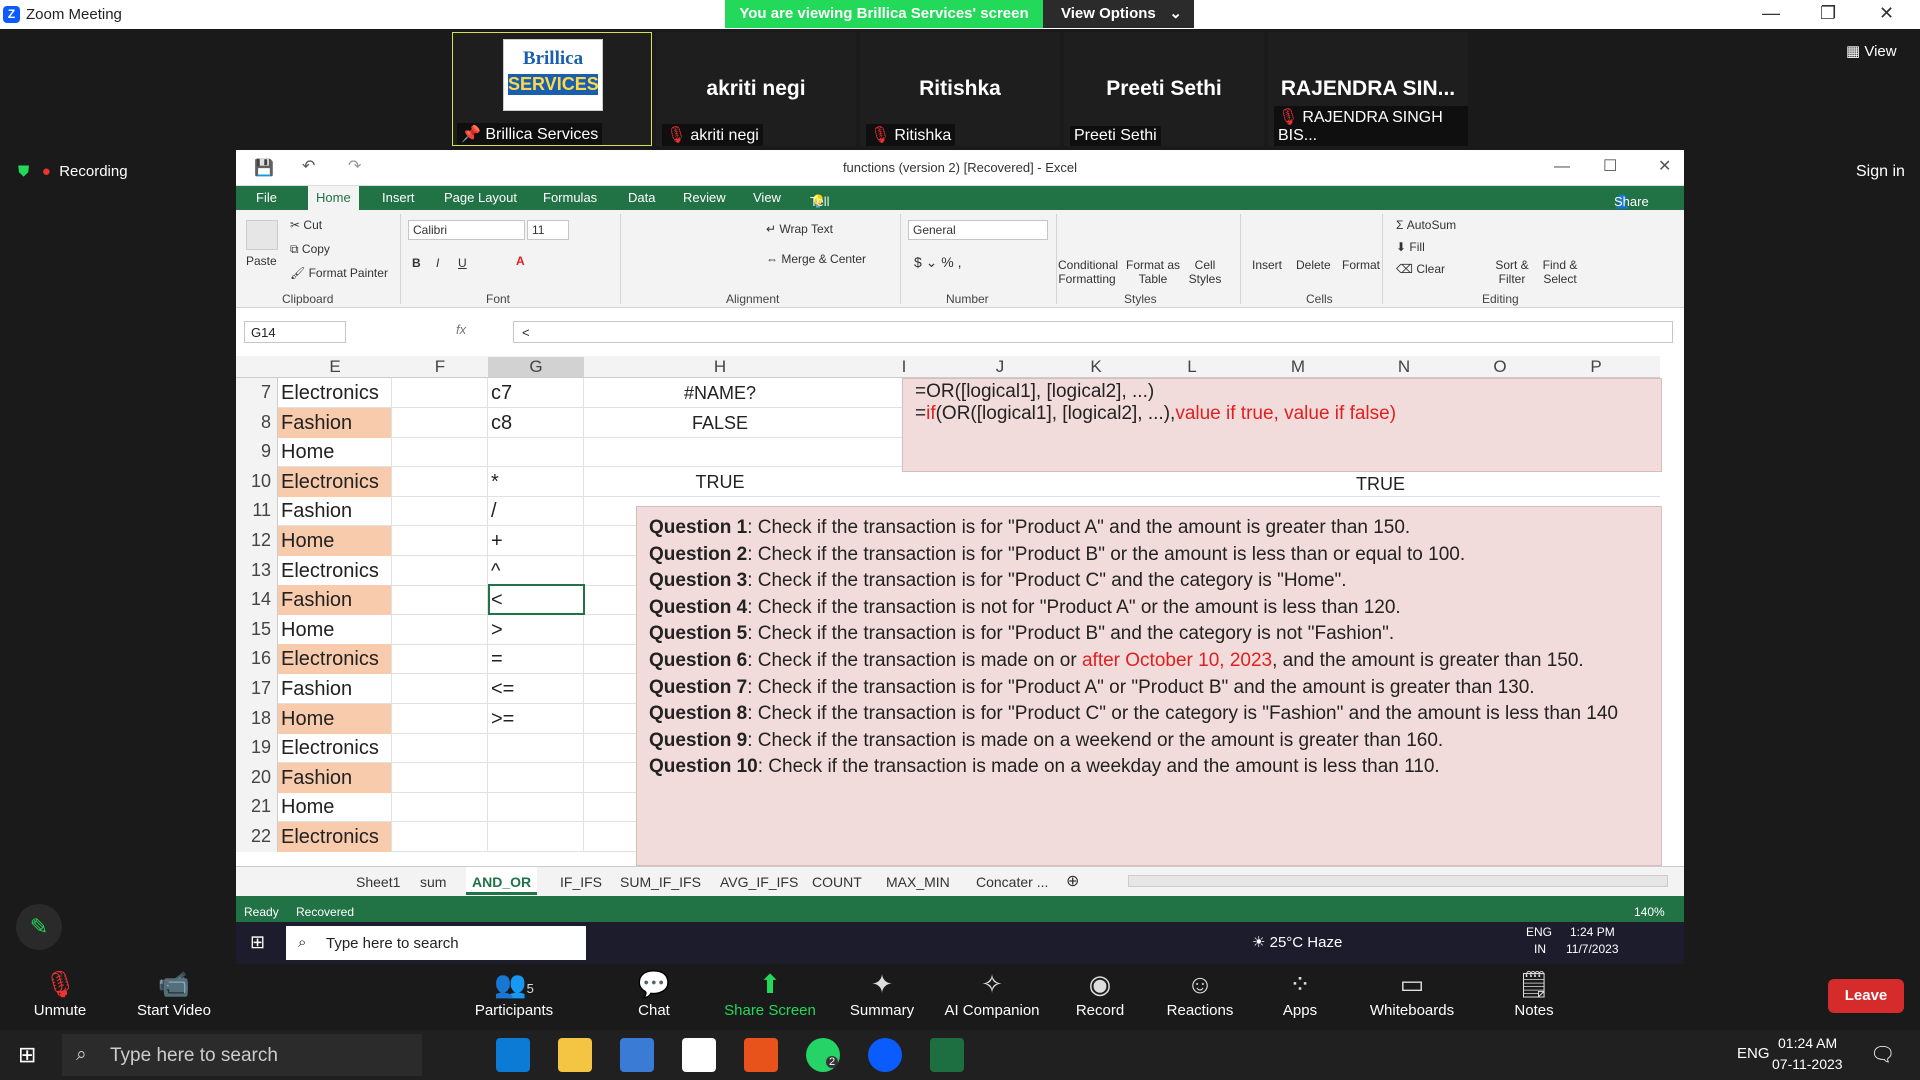  Describe the element at coordinates (654, 991) in the screenshot. I see `chat-button: 💬 Chat` at that location.